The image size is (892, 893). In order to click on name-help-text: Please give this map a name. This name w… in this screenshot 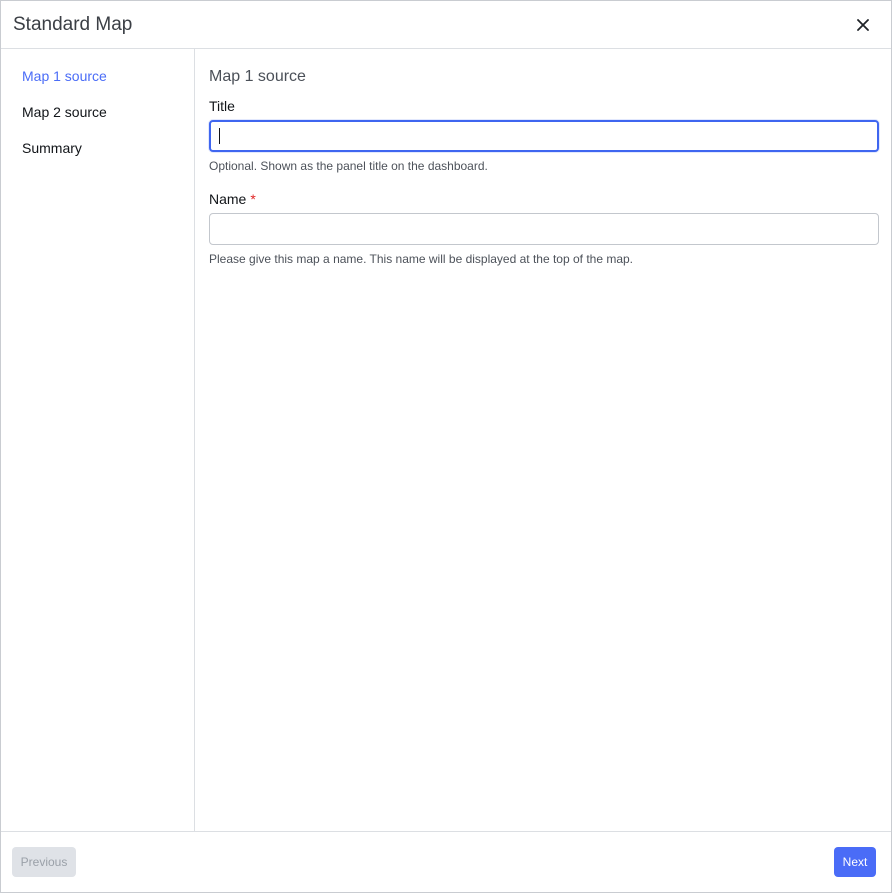, I will do `click(421, 259)`.